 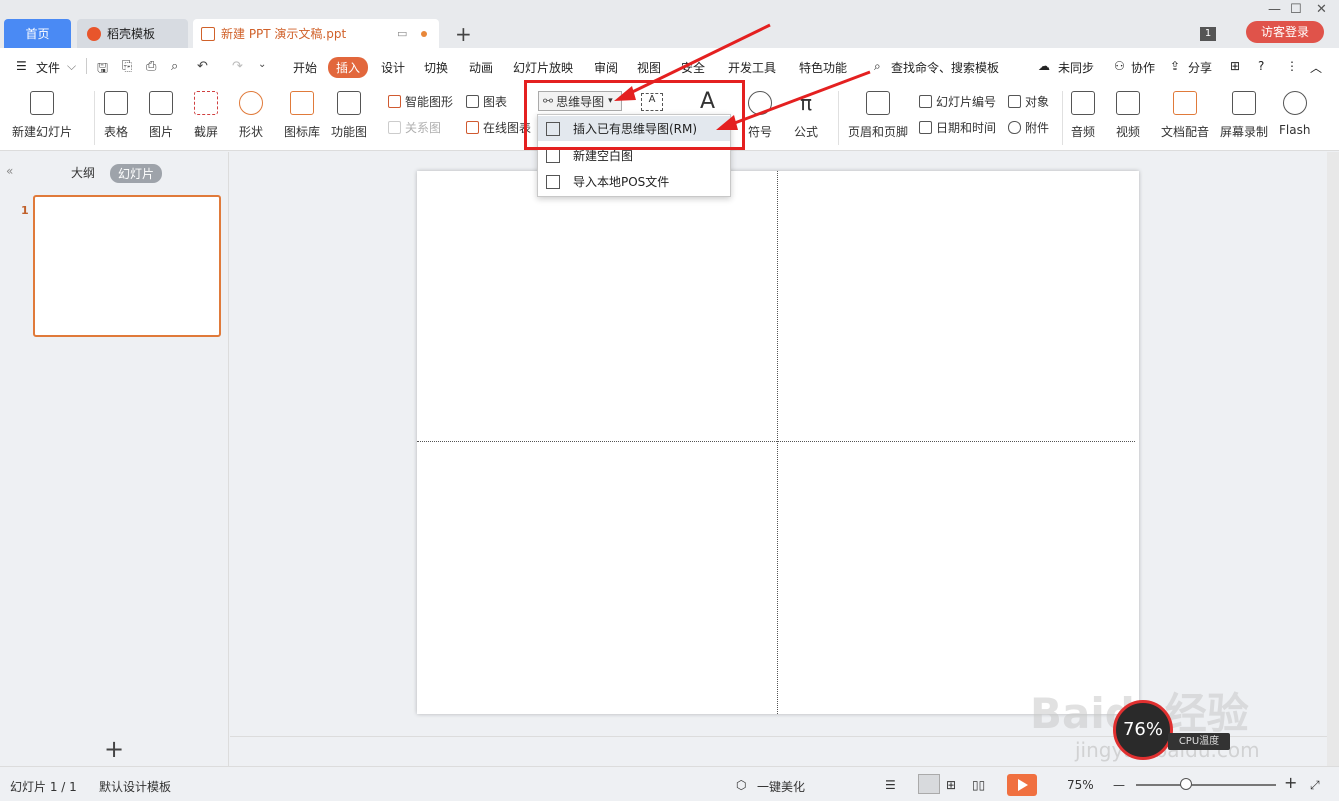 What do you see at coordinates (302, 113) in the screenshot?
I see `icon-library-button: 图标库` at bounding box center [302, 113].